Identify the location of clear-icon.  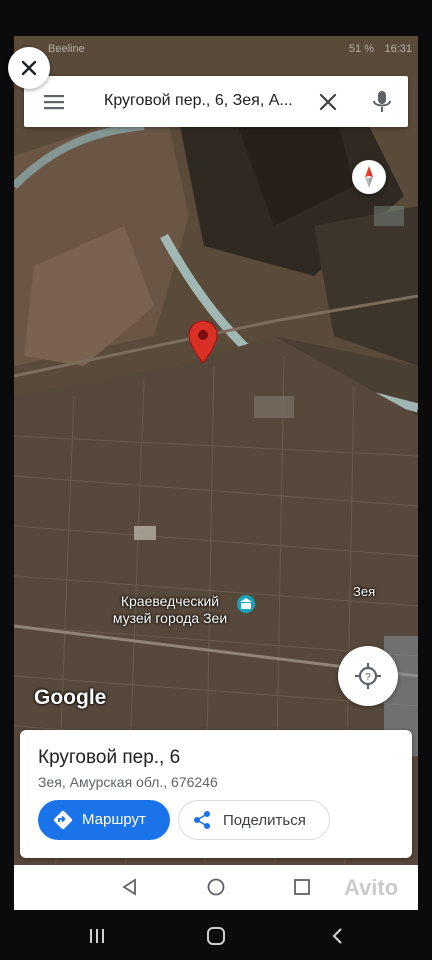
(328, 102).